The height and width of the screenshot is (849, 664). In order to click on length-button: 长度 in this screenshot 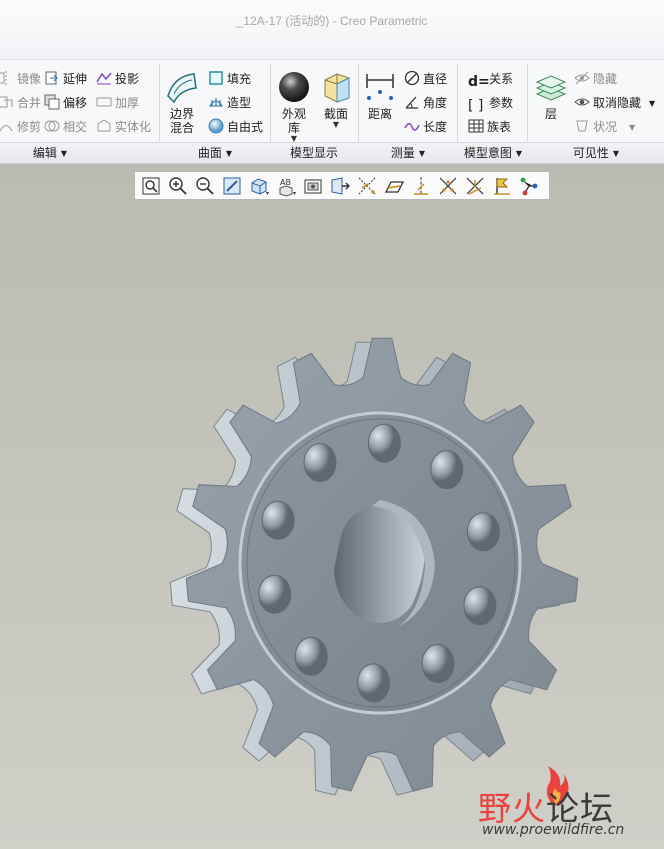, I will do `click(425, 127)`.